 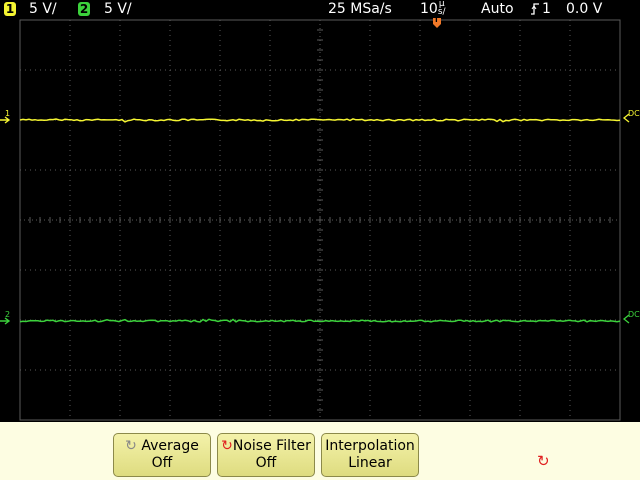 What do you see at coordinates (634, 113) in the screenshot?
I see `ch1-coupling-label: DC` at bounding box center [634, 113].